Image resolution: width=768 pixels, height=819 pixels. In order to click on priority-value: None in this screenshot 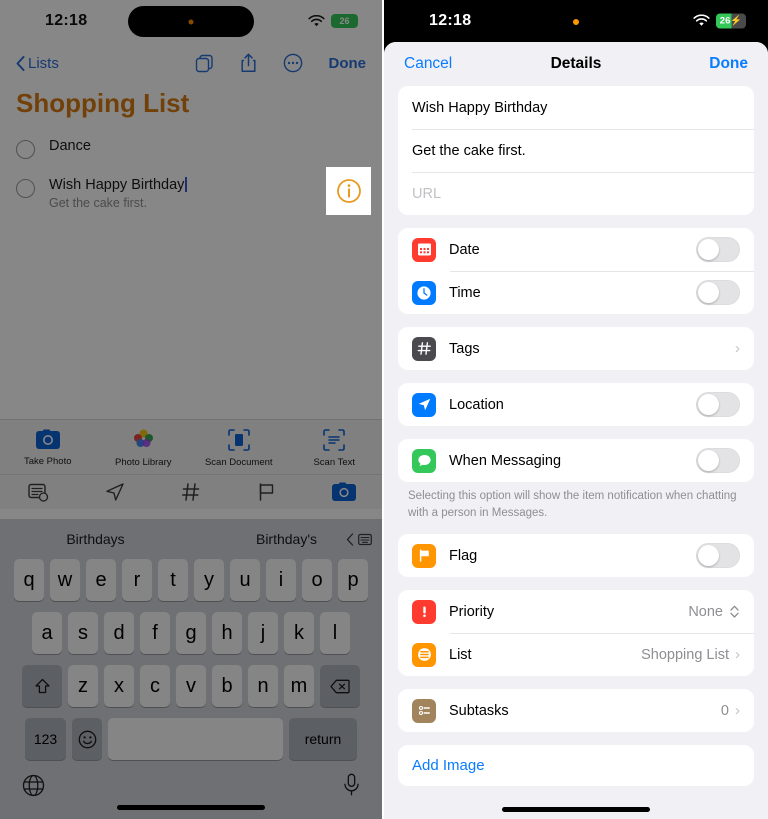, I will do `click(714, 612)`.